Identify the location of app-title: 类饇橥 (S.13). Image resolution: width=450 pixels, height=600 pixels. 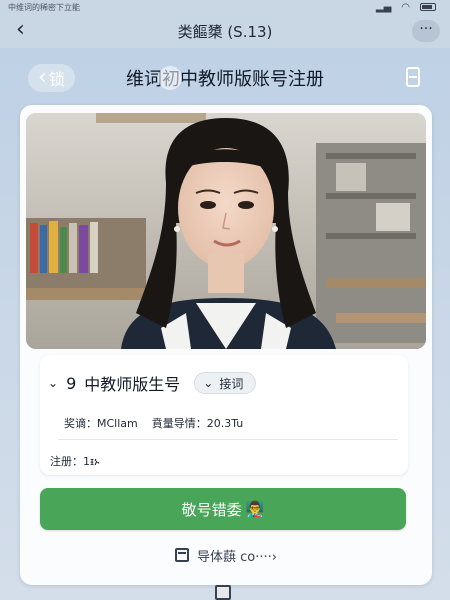
(225, 31).